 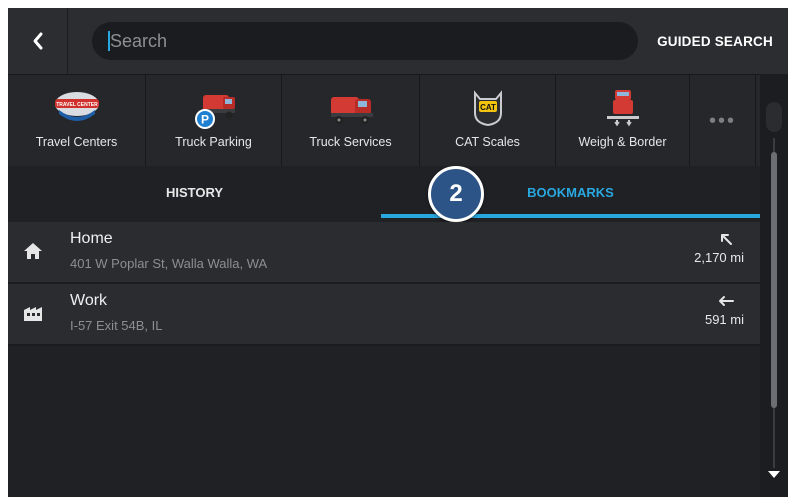 I want to click on category-travel-centers: TRAVEL CENTER Travel Centers, so click(x=77, y=121).